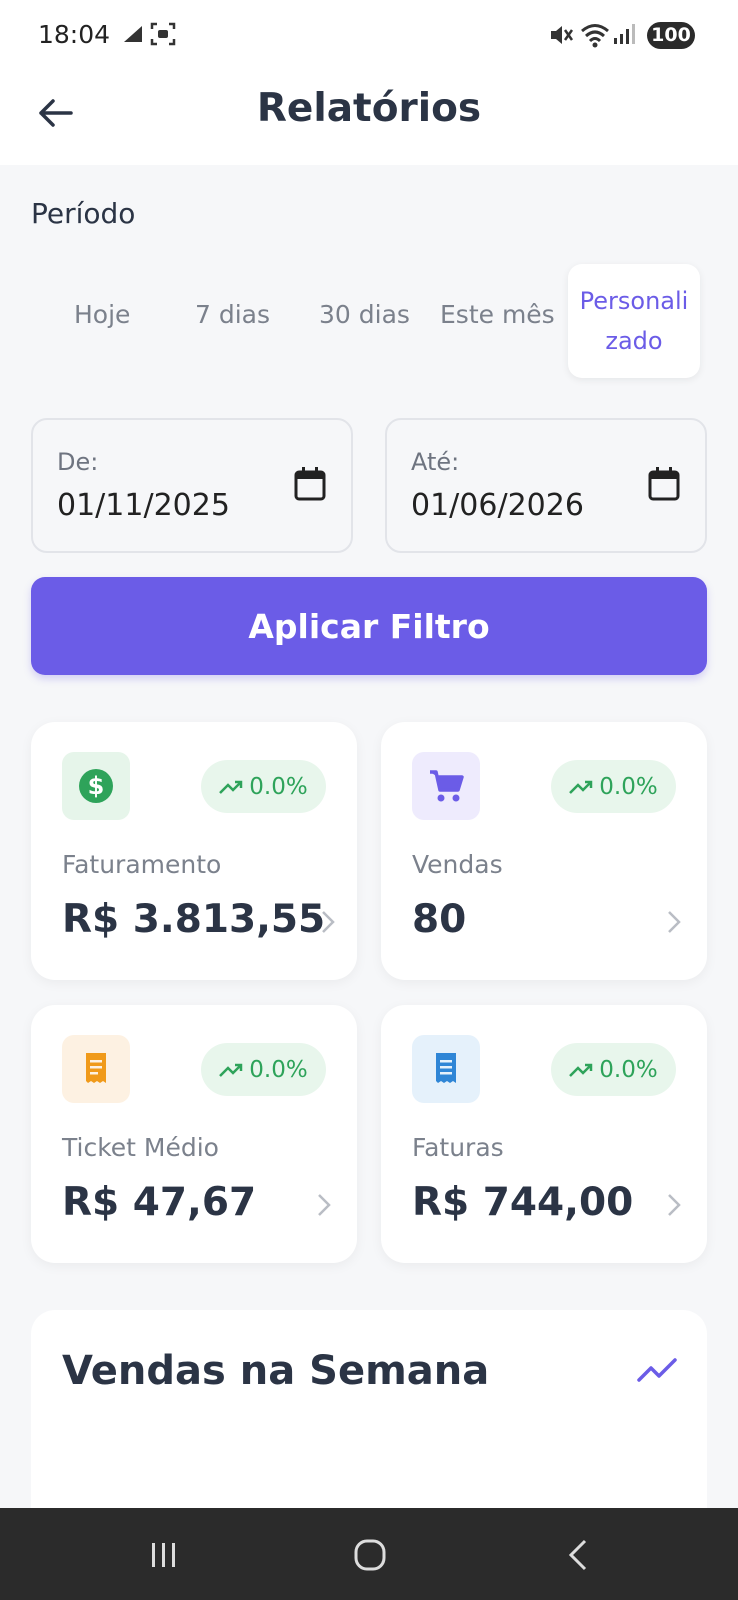 The image size is (738, 1600). I want to click on date-to-field: Até: 01/06/2026, so click(546, 485).